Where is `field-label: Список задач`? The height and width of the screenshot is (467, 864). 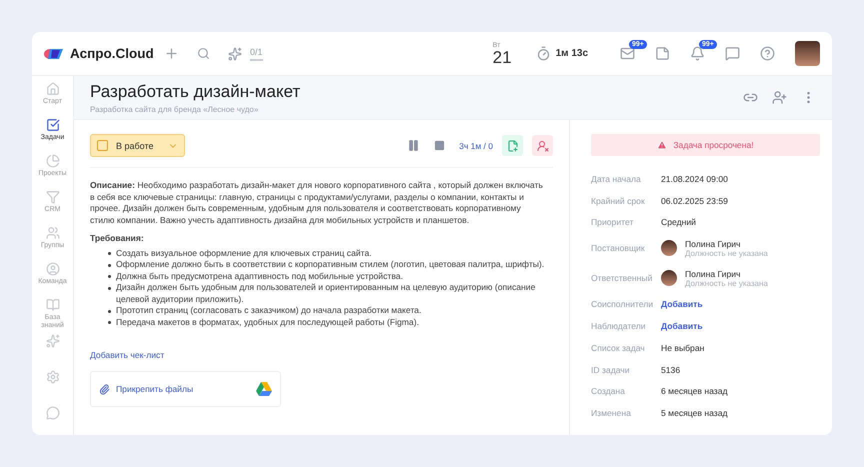 field-label: Список задач is located at coordinates (618, 347).